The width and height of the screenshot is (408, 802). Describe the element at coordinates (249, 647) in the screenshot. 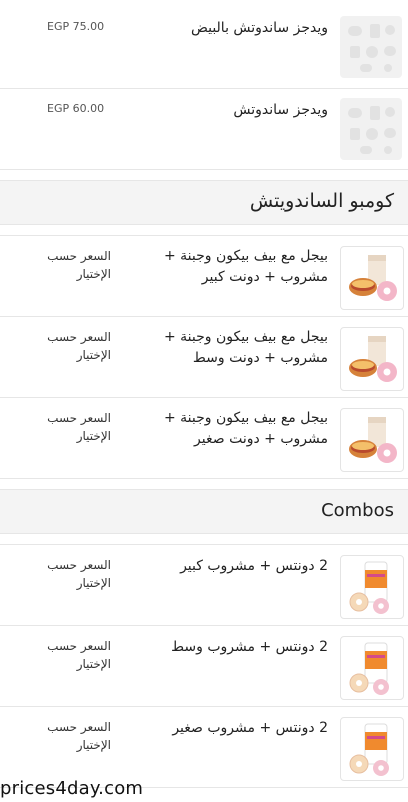

I see `item-name: 2 دونتس + مشروب وسط` at that location.